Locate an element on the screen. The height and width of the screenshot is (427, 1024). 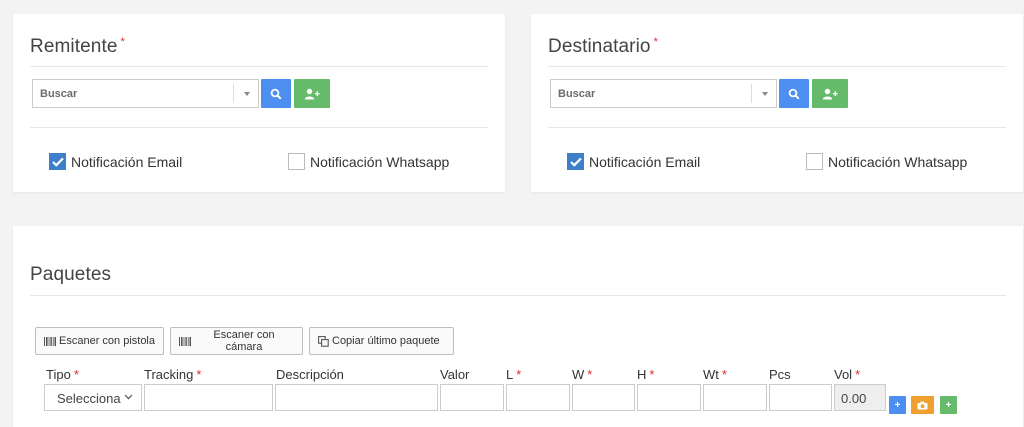
col-header-pcs: Pcs is located at coordinates (780, 374).